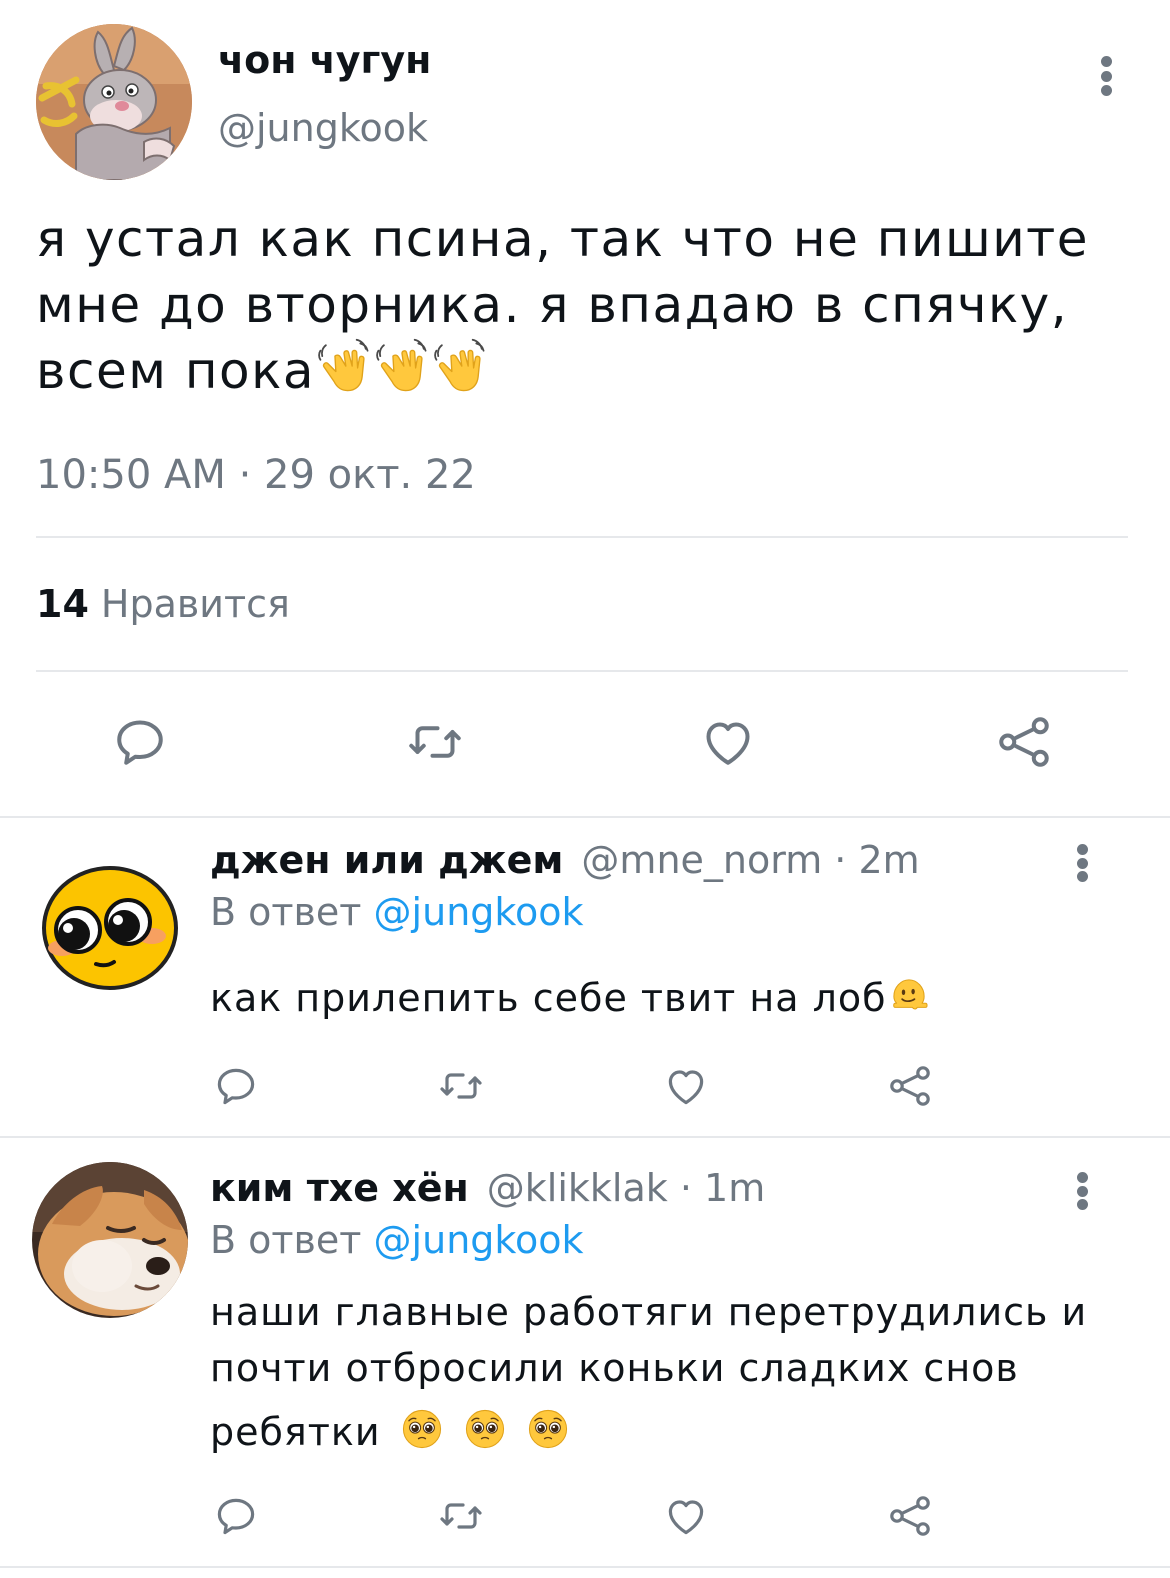 The height and width of the screenshot is (1578, 1170). I want to click on likes-summary: 14 Нравится, so click(163, 604).